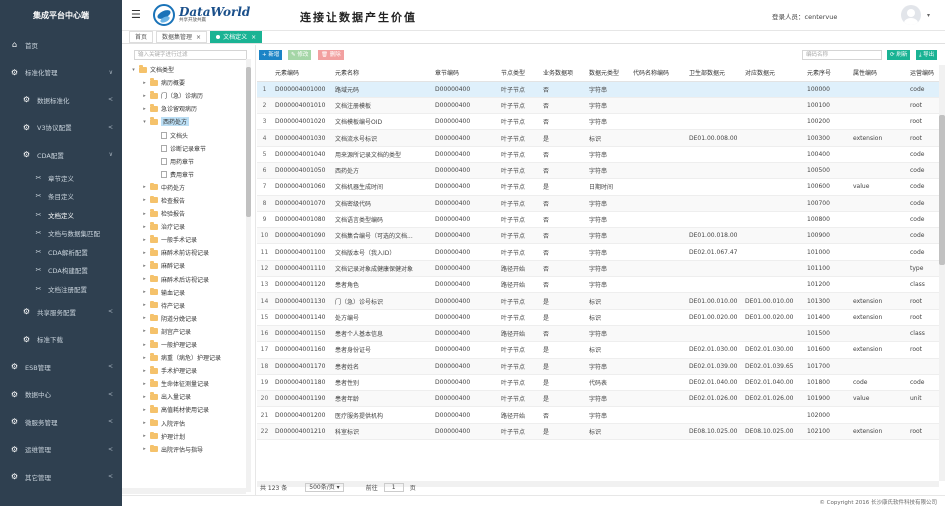  I want to click on sidebar-item: ⚙ 标准化管理 ∨, so click(61, 73).